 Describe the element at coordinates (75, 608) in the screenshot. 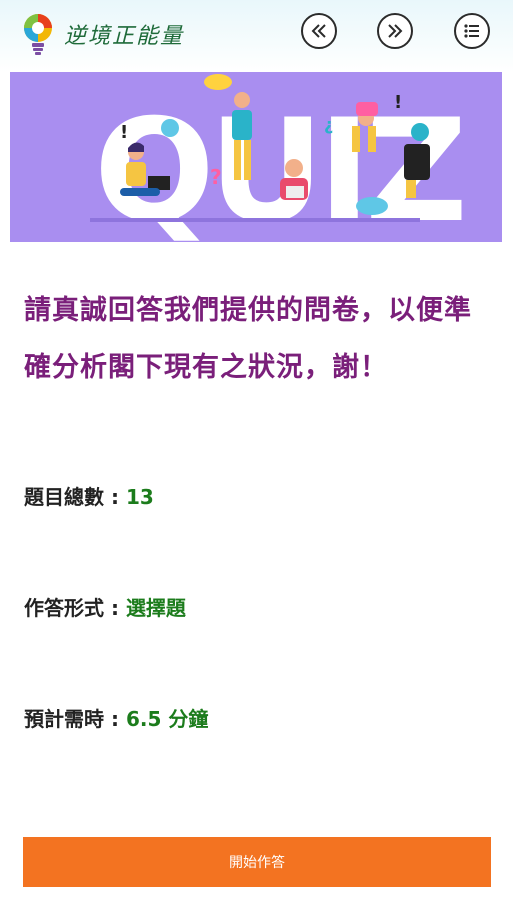

I see `answer-format-label: 作答形式 :` at that location.